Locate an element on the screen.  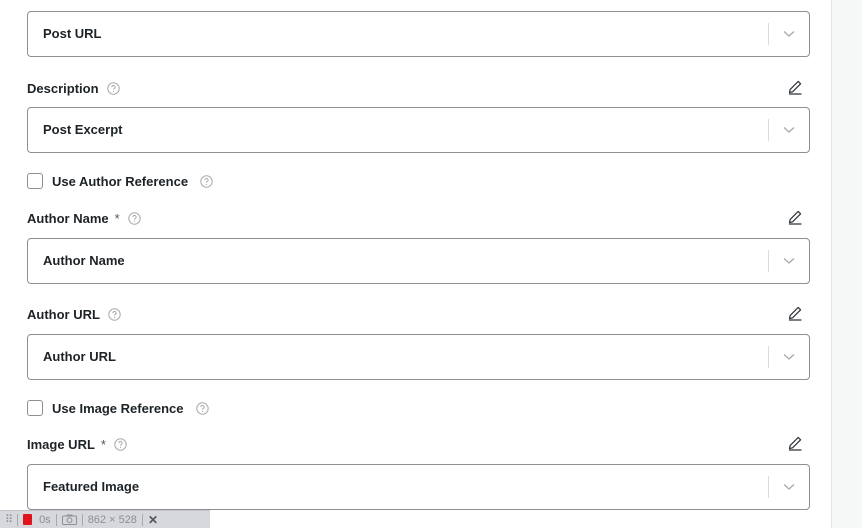
use-author-reference-row: Use Author Reference is located at coordinates (120, 181).